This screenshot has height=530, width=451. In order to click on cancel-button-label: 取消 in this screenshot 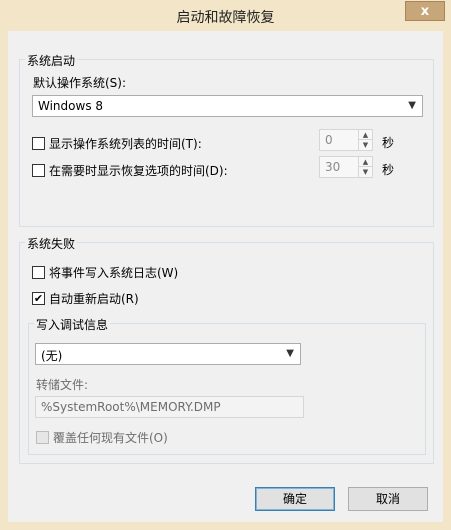, I will do `click(387, 499)`.